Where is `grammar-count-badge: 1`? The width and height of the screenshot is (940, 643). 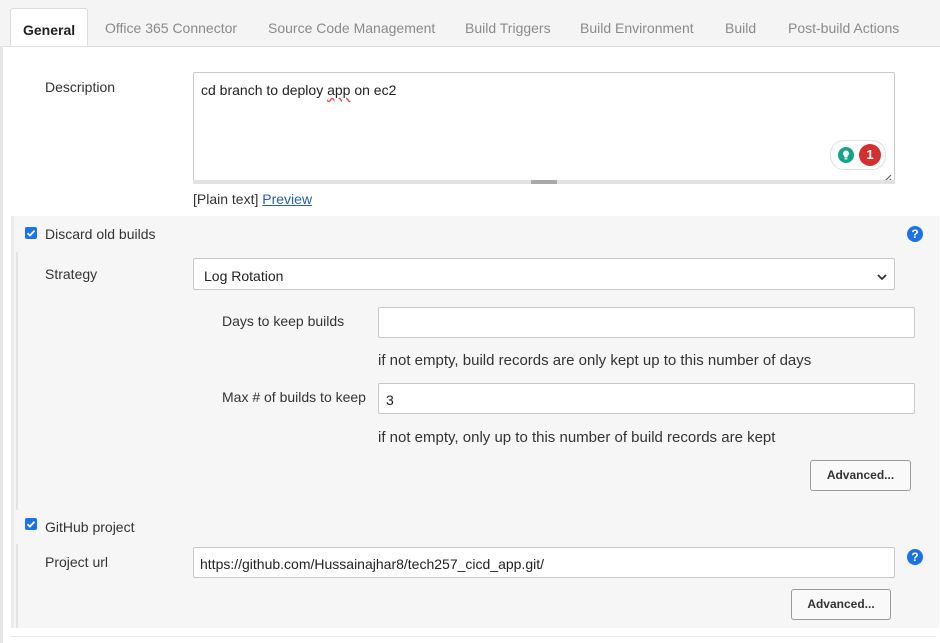
grammar-count-badge: 1 is located at coordinates (870, 155).